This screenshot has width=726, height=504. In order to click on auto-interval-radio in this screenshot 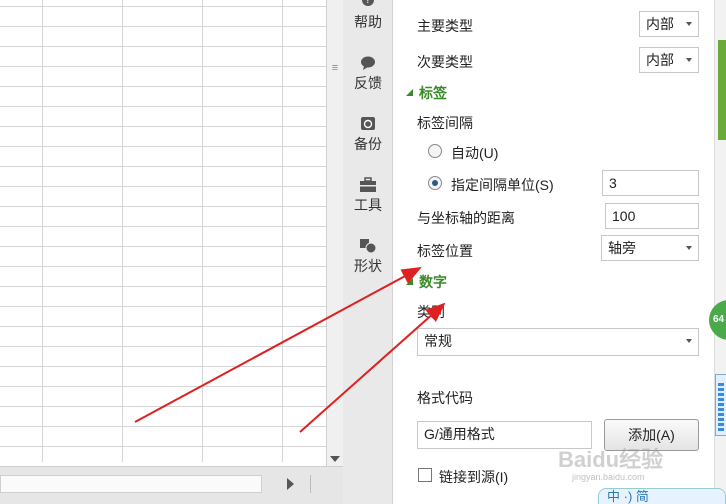, I will do `click(435, 151)`.